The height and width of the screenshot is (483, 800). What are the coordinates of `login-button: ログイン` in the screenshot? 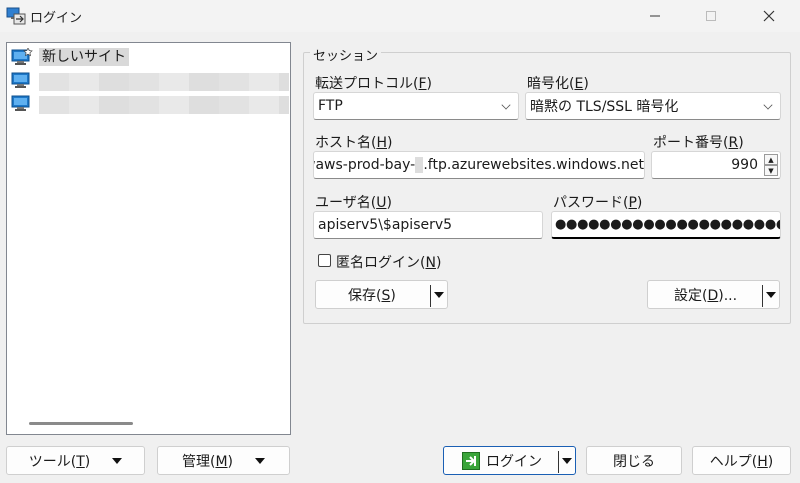 It's located at (509, 460).